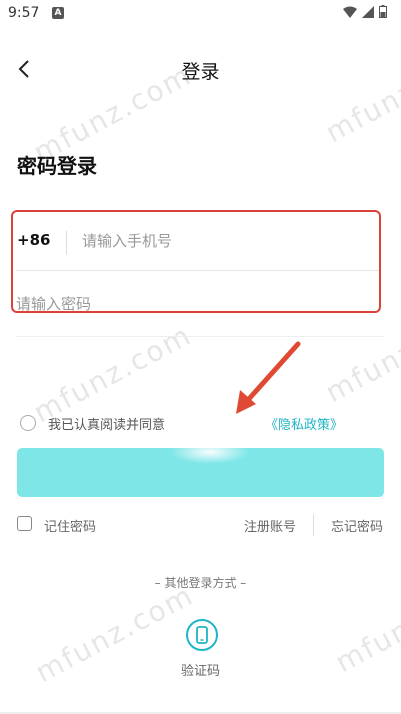 The height and width of the screenshot is (714, 401). Describe the element at coordinates (24, 523) in the screenshot. I see `remember-checkbox` at that location.